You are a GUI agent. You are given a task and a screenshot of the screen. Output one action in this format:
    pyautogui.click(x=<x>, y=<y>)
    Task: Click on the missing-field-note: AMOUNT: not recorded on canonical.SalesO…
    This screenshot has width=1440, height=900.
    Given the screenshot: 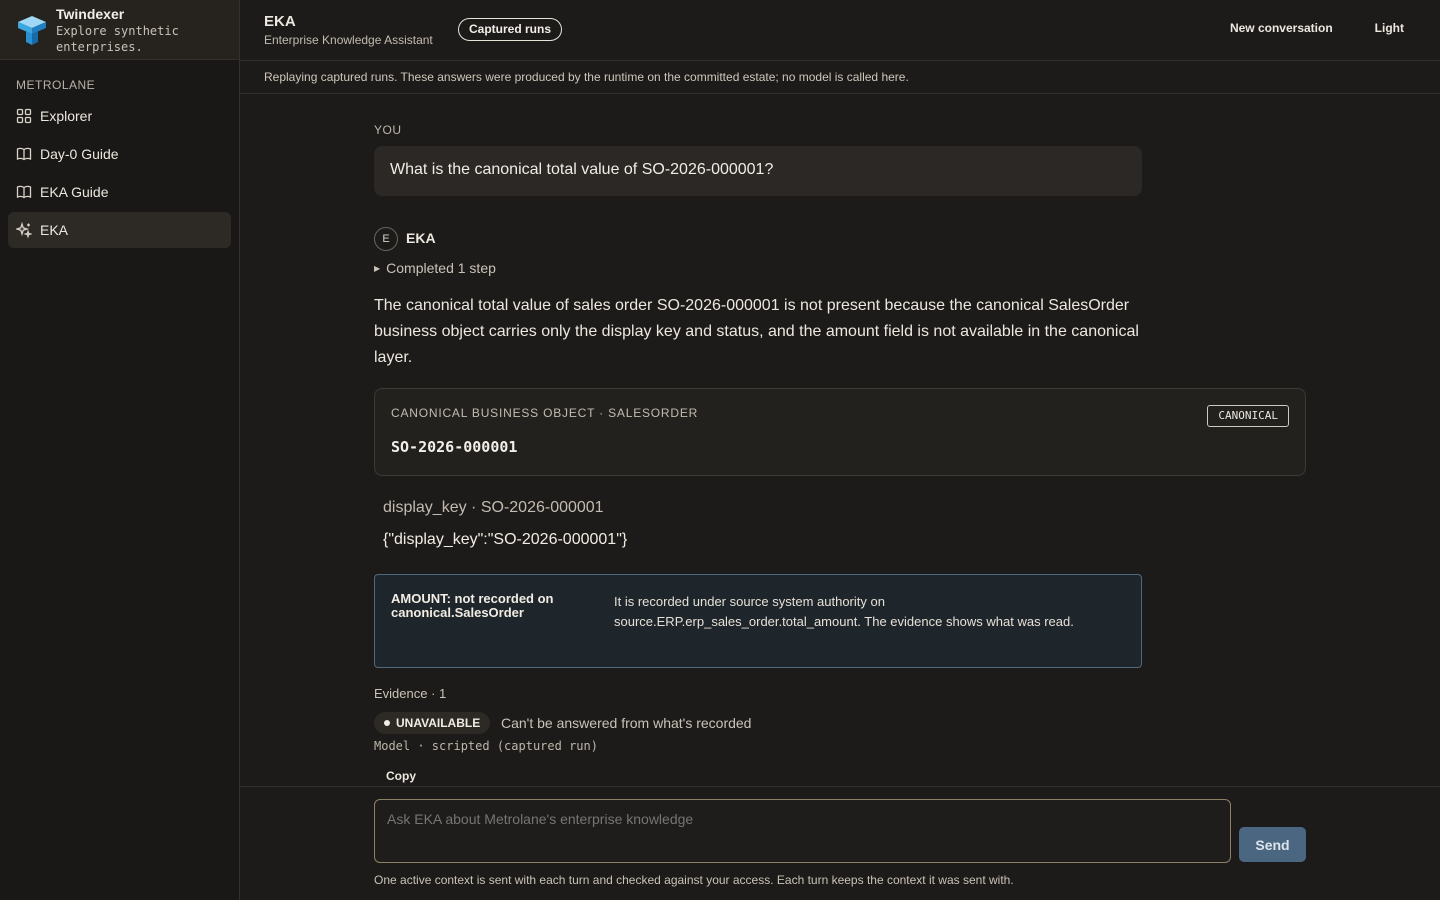 What is the action you would take?
    pyautogui.click(x=758, y=621)
    